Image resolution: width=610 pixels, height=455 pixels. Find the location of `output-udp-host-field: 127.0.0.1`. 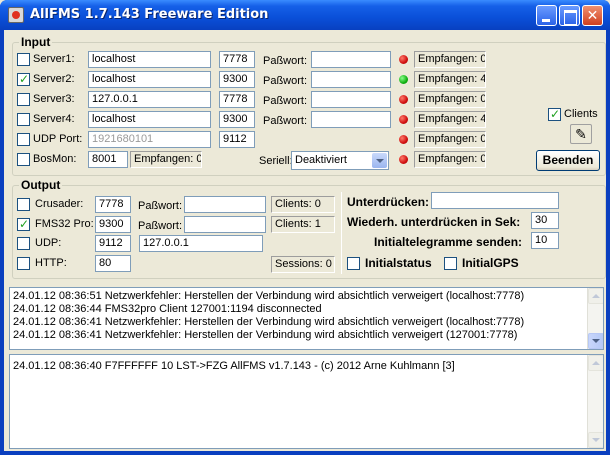

output-udp-host-field: 127.0.0.1 is located at coordinates (201, 243).